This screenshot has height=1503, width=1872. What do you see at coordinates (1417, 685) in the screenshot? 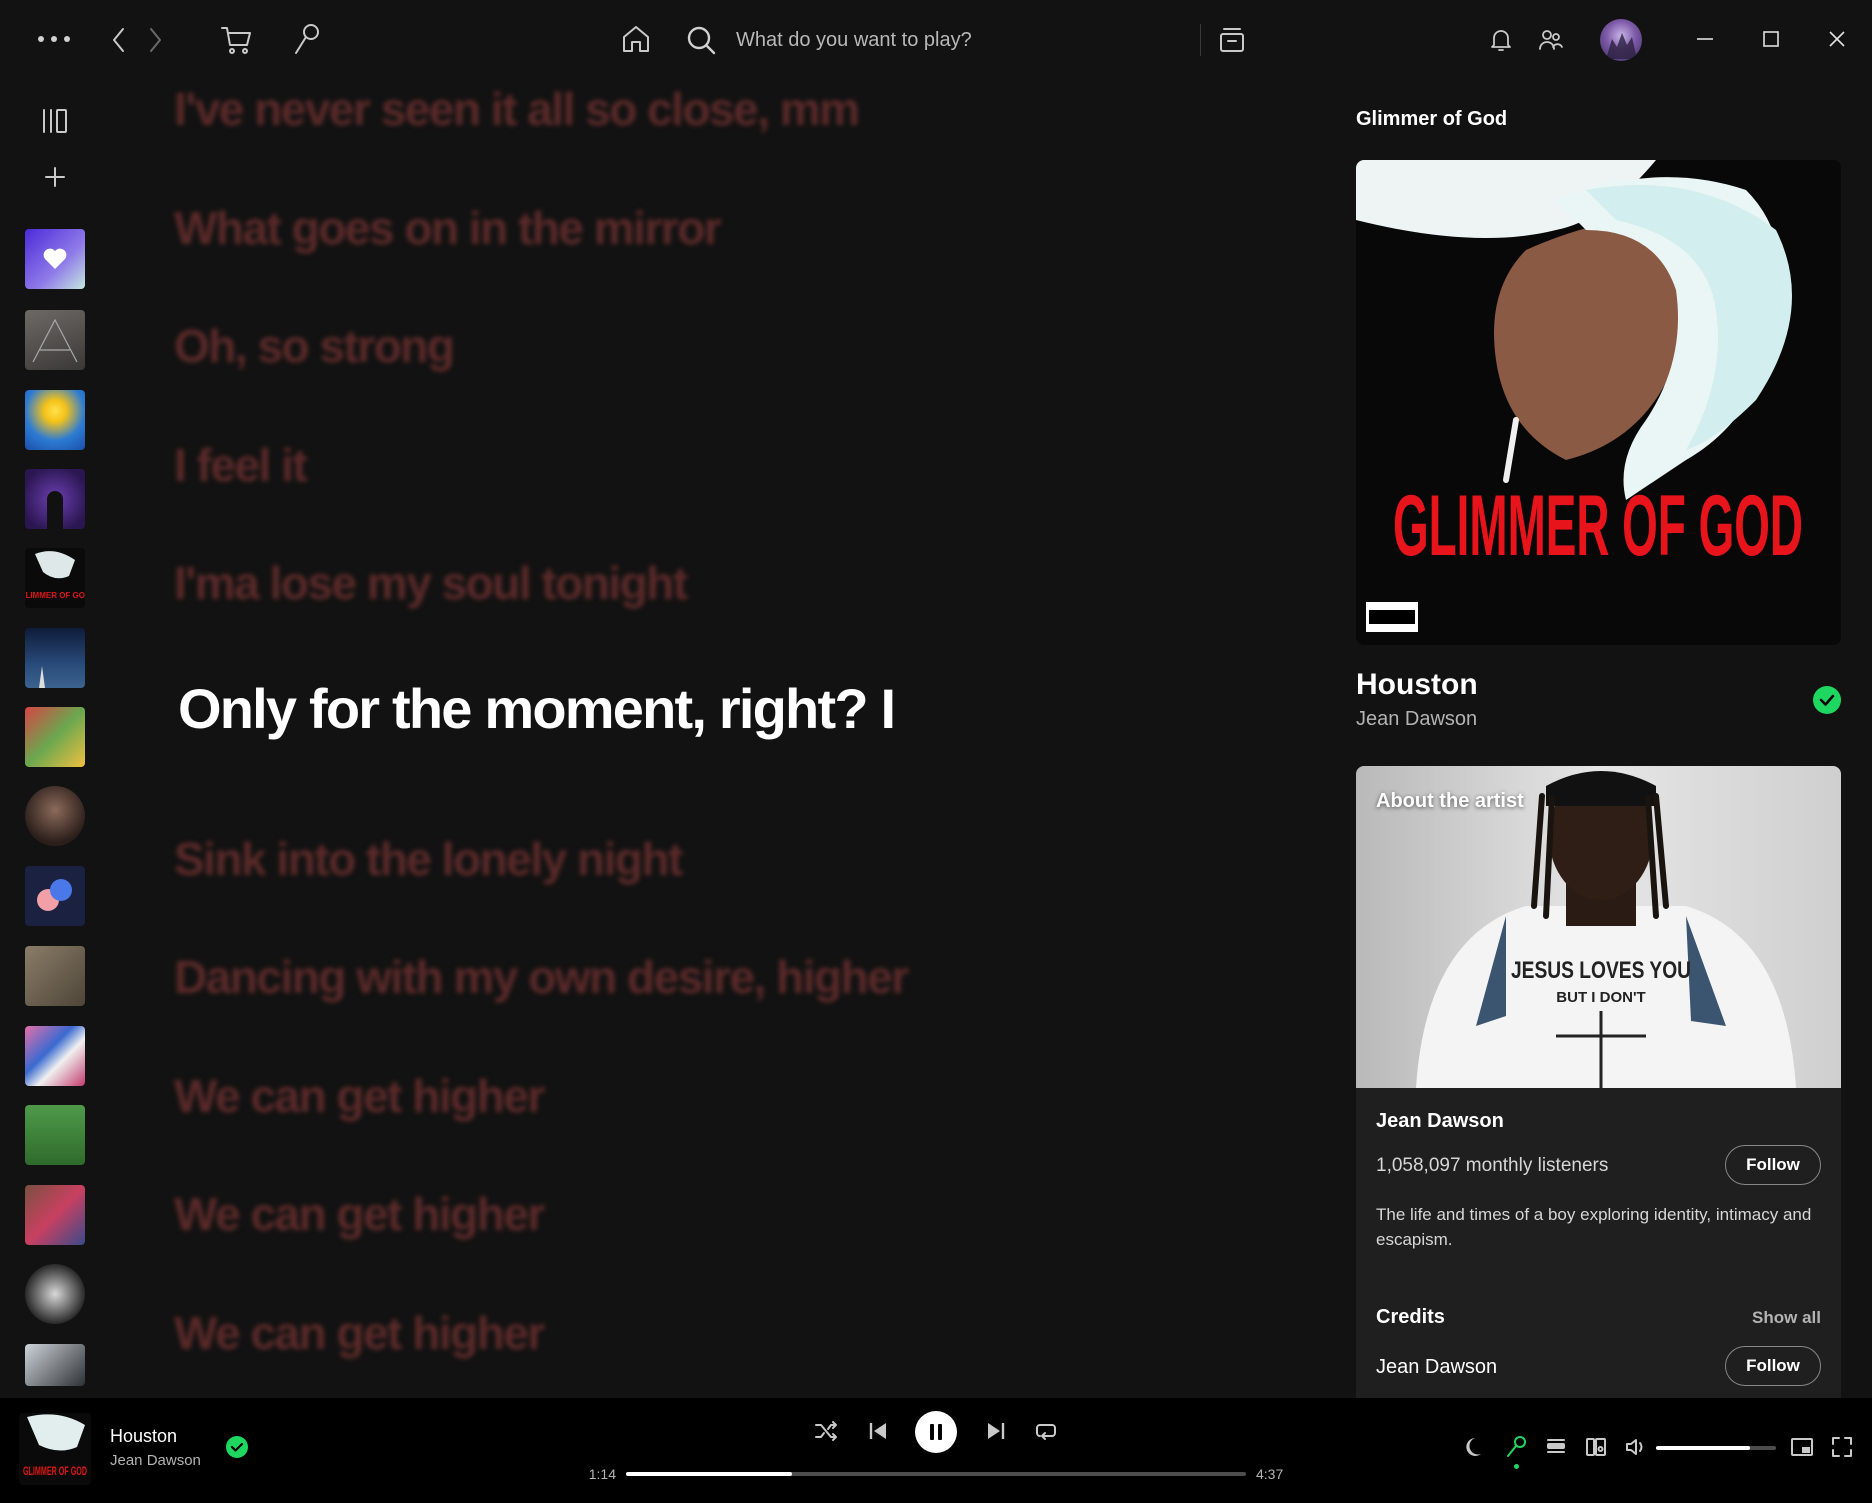
I see `track-title: Houston` at bounding box center [1417, 685].